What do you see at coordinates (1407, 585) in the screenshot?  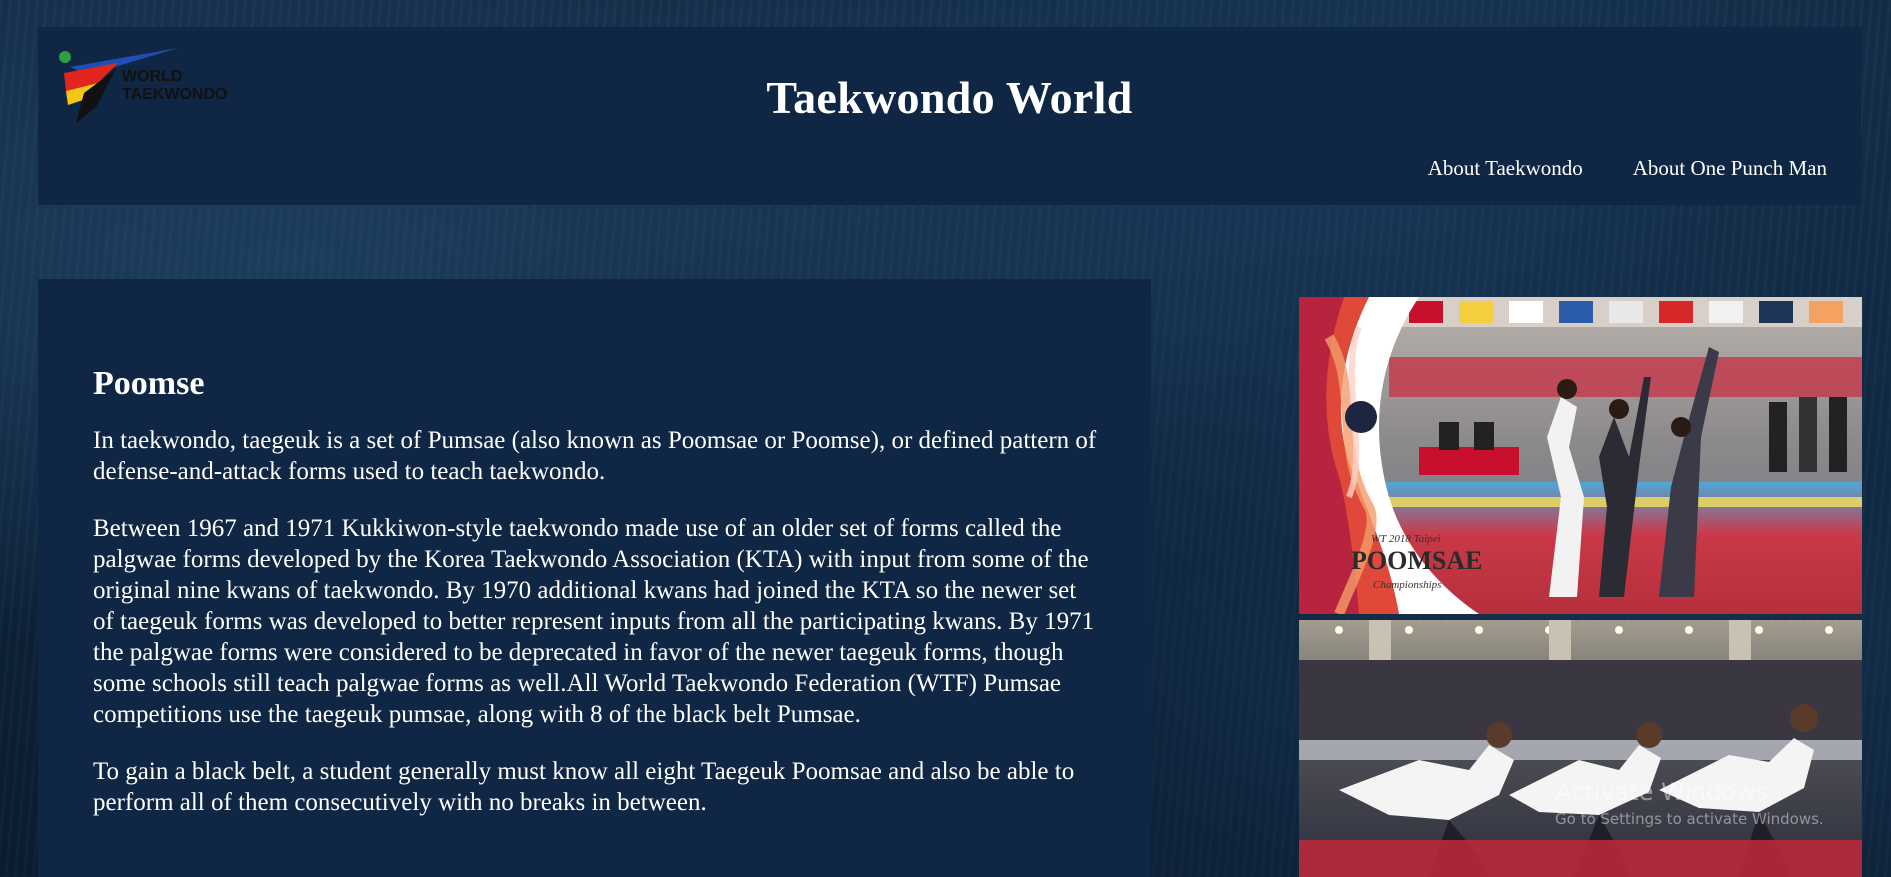 I see `photo1-caption-sub: Championships` at bounding box center [1407, 585].